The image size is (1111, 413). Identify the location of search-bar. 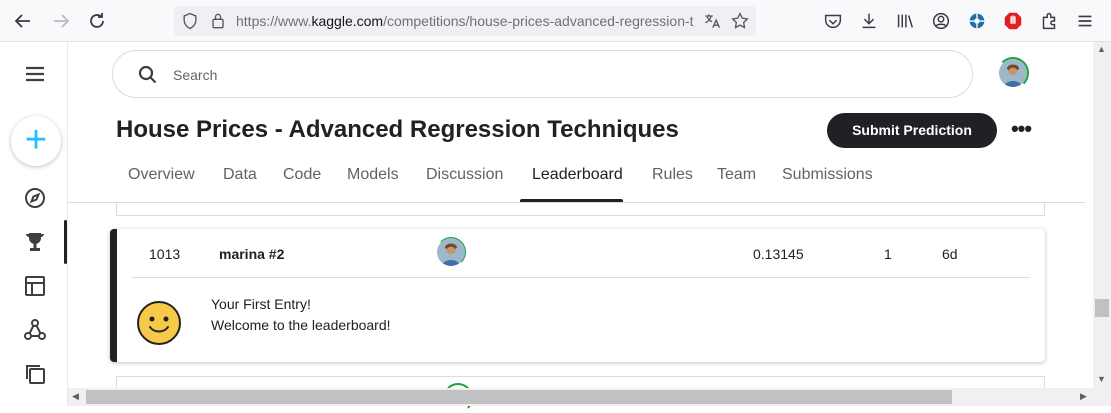
(542, 74).